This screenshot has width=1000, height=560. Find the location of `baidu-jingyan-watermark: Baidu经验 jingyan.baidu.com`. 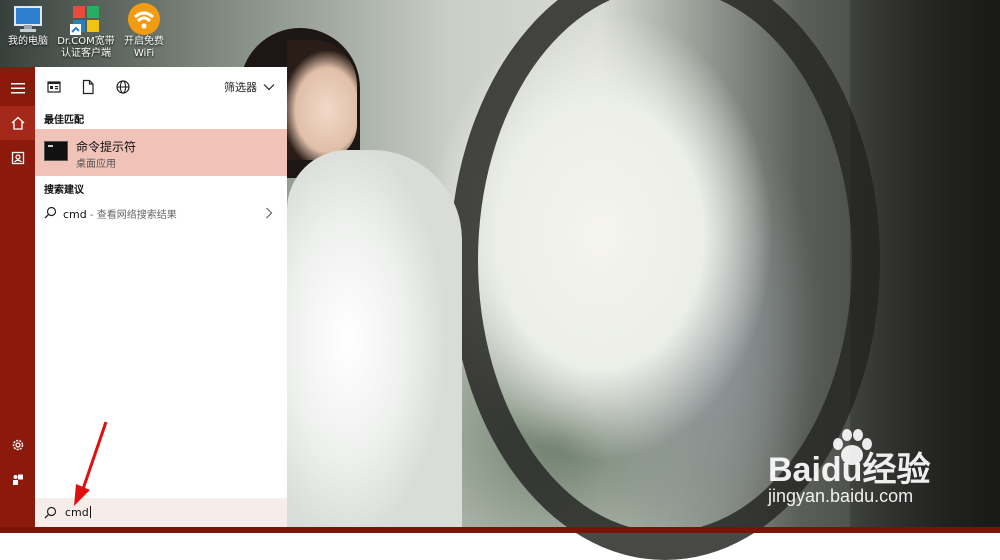

baidu-jingyan-watermark: Baidu经验 jingyan.baidu.com is located at coordinates (868, 473).